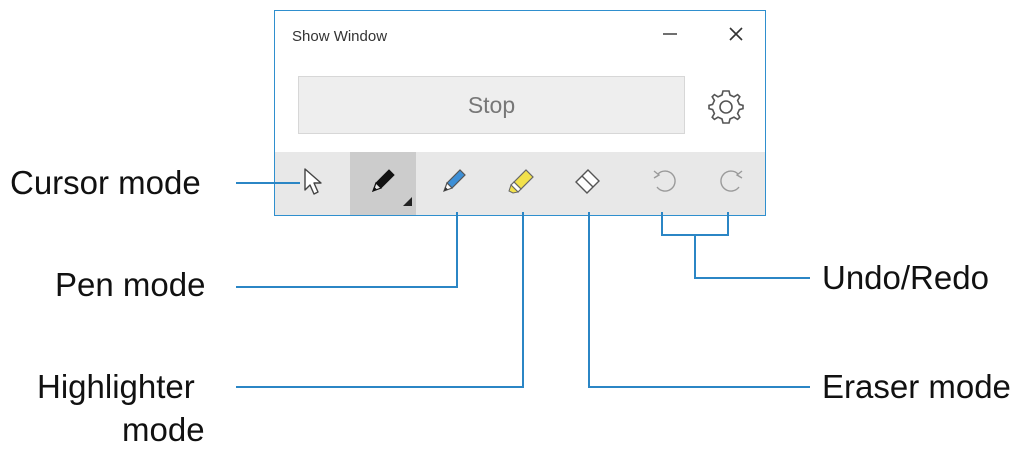 Image resolution: width=1029 pixels, height=450 pixels. What do you see at coordinates (163, 429) in the screenshot?
I see `highlighter-mode-label-line2: mode` at bounding box center [163, 429].